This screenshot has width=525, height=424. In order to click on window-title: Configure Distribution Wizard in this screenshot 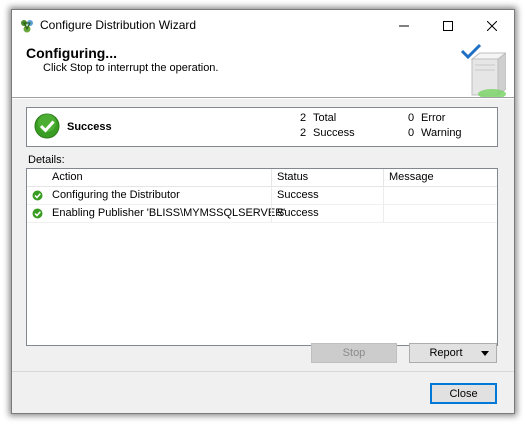, I will do `click(118, 25)`.